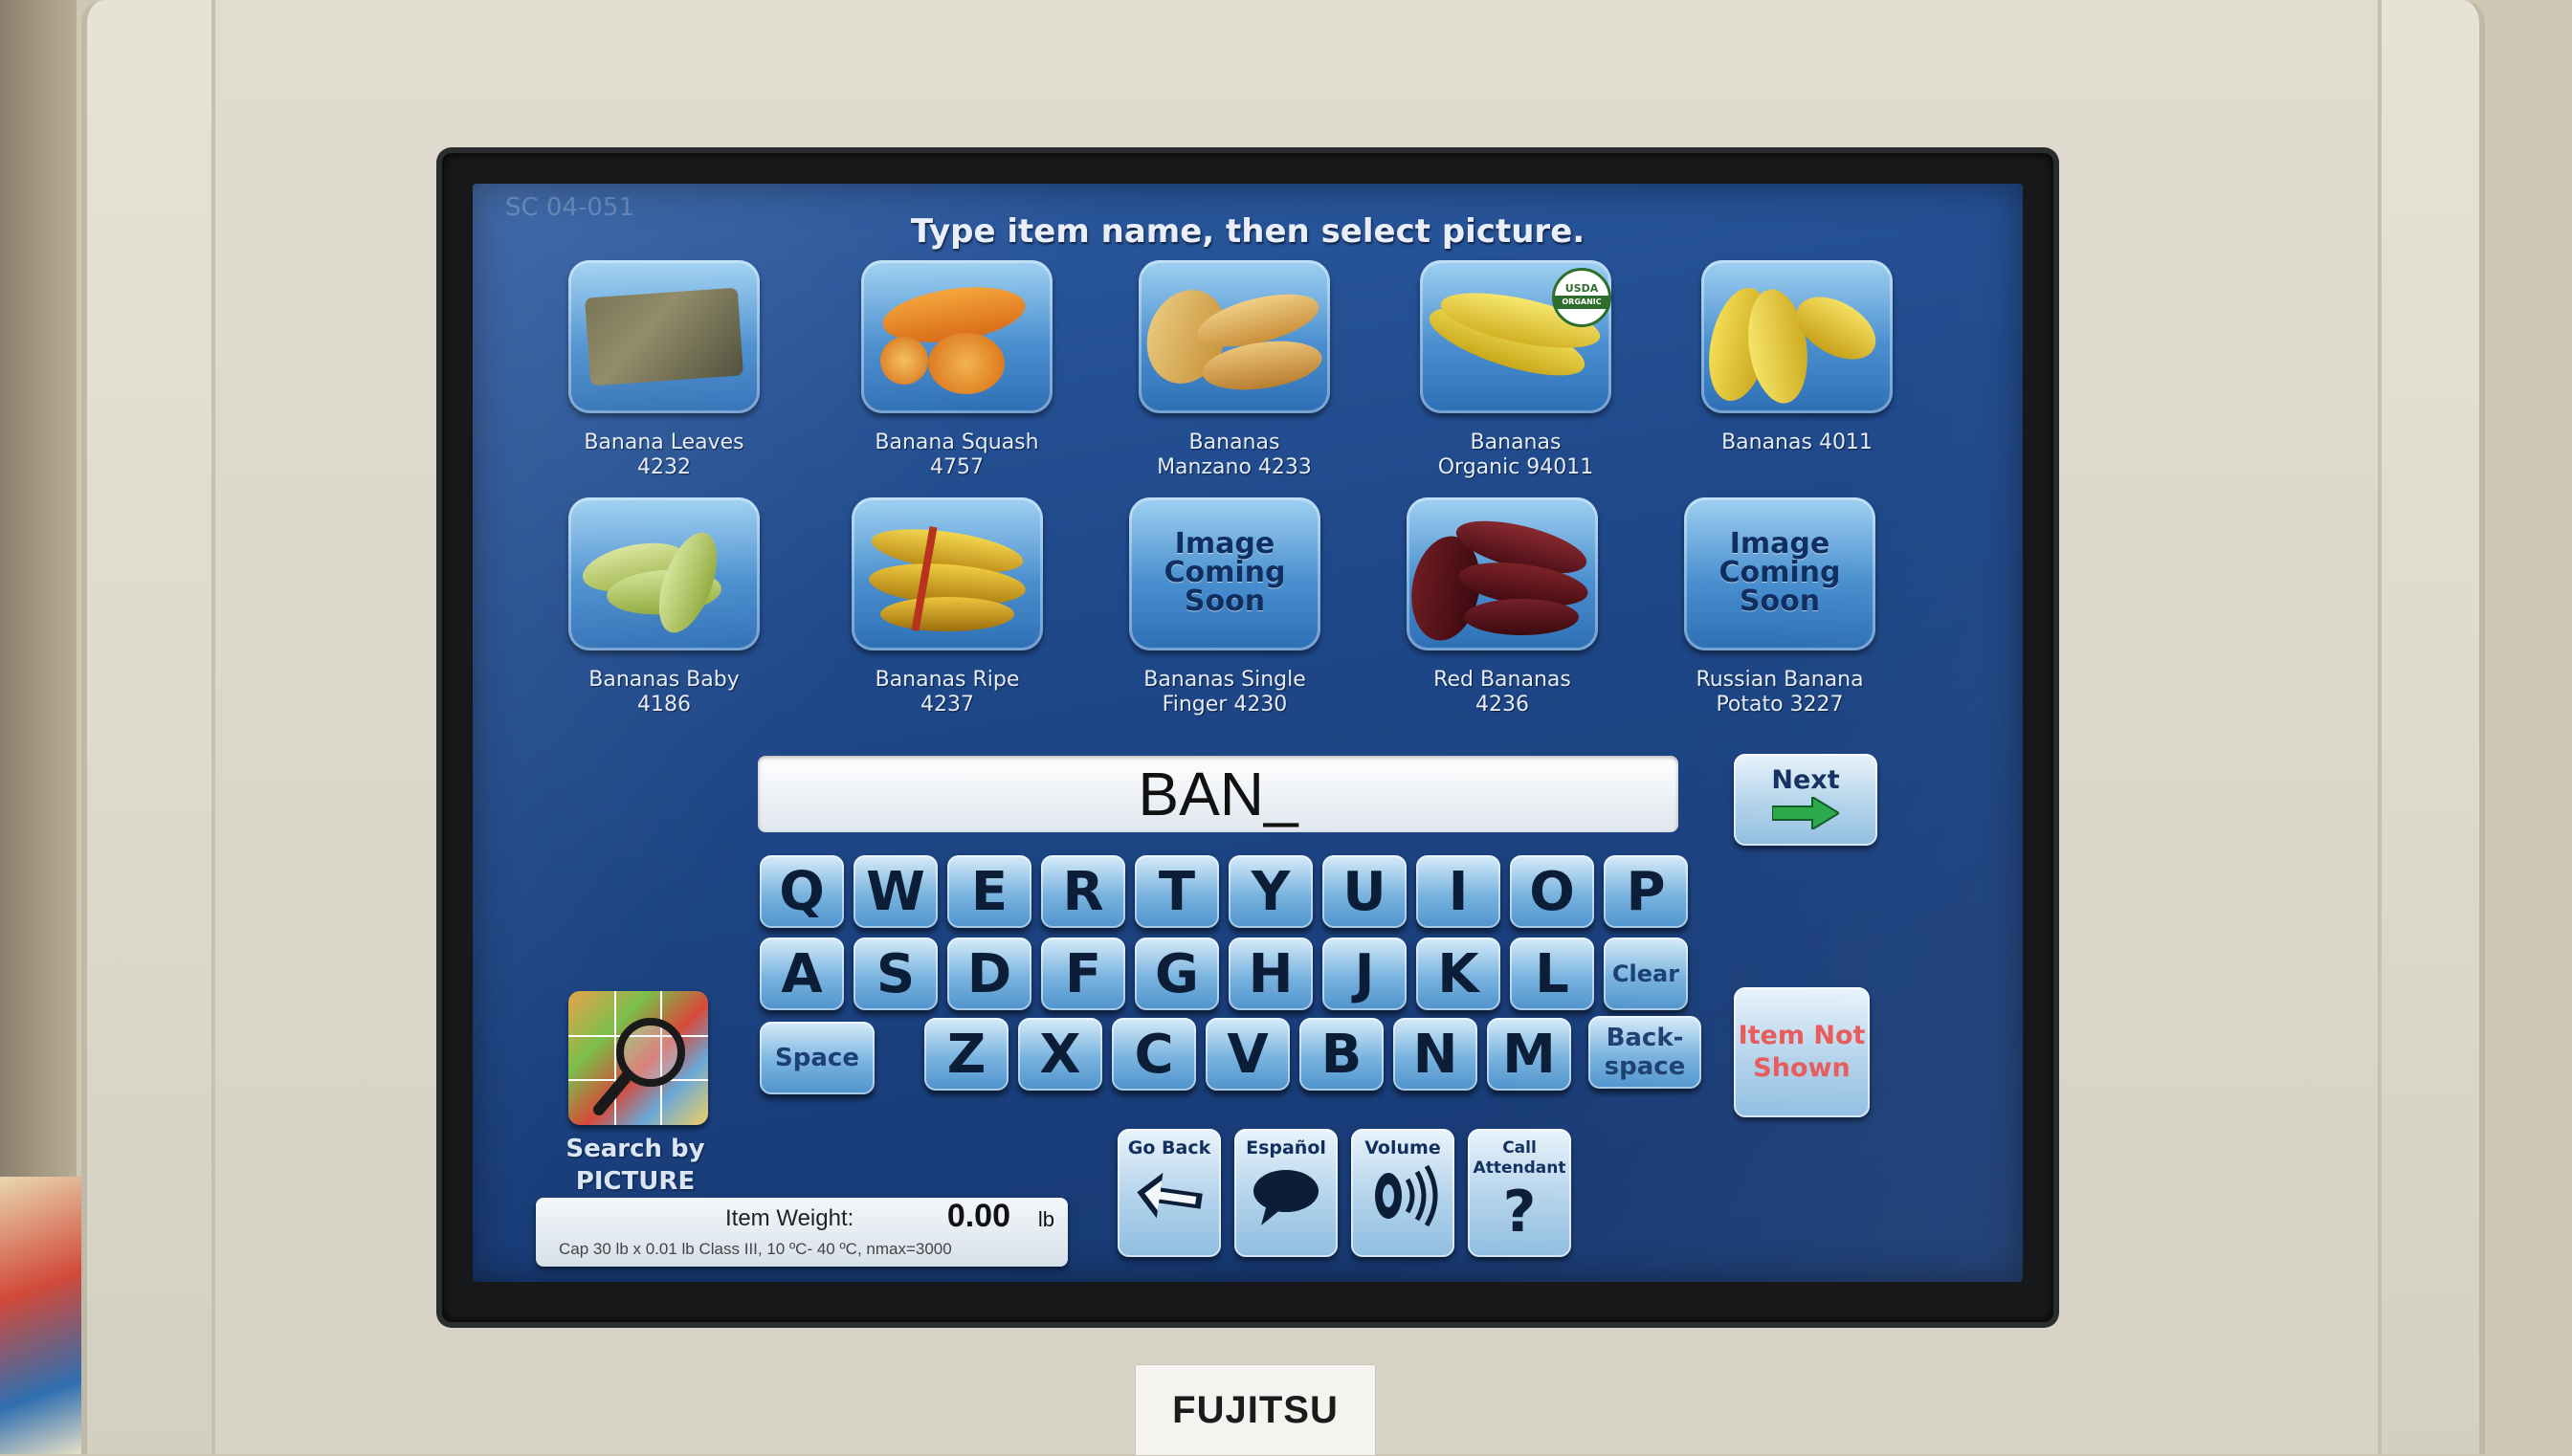 This screenshot has height=1456, width=2572. I want to click on volume-button: Volume, so click(1403, 1193).